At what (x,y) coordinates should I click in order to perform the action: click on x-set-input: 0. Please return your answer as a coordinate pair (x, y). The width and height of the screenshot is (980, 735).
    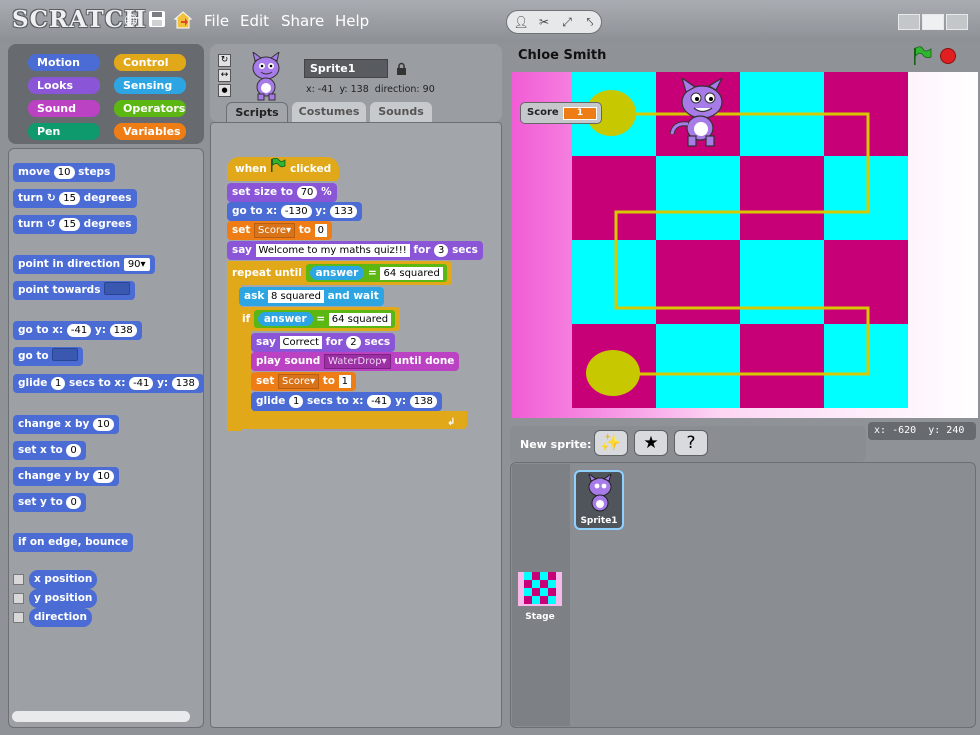
    Looking at the image, I should click on (73, 450).